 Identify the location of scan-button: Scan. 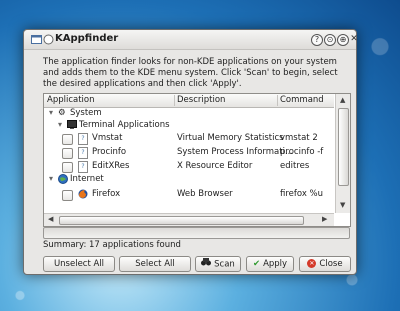
(218, 264).